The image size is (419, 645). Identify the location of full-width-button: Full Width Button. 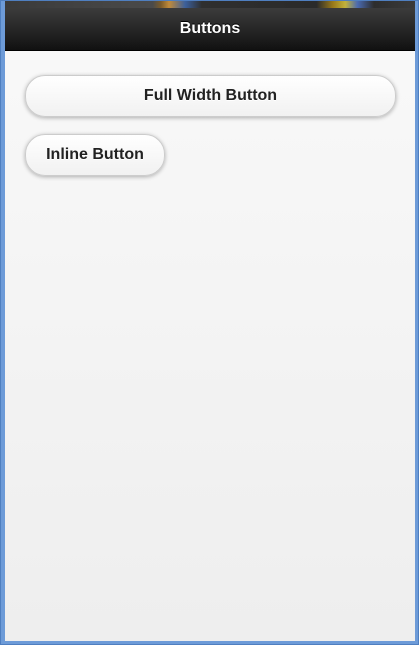
(210, 96).